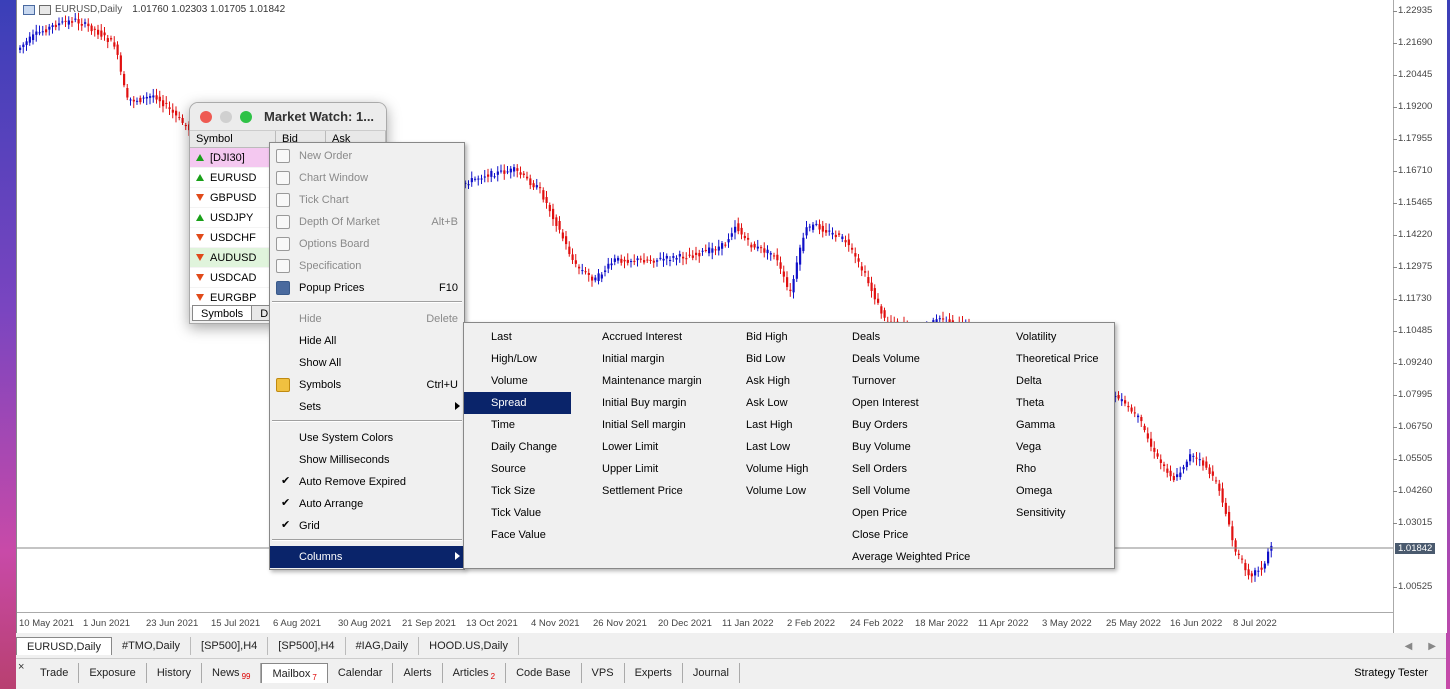  What do you see at coordinates (226, 116) in the screenshot?
I see `minimize-window-icon` at bounding box center [226, 116].